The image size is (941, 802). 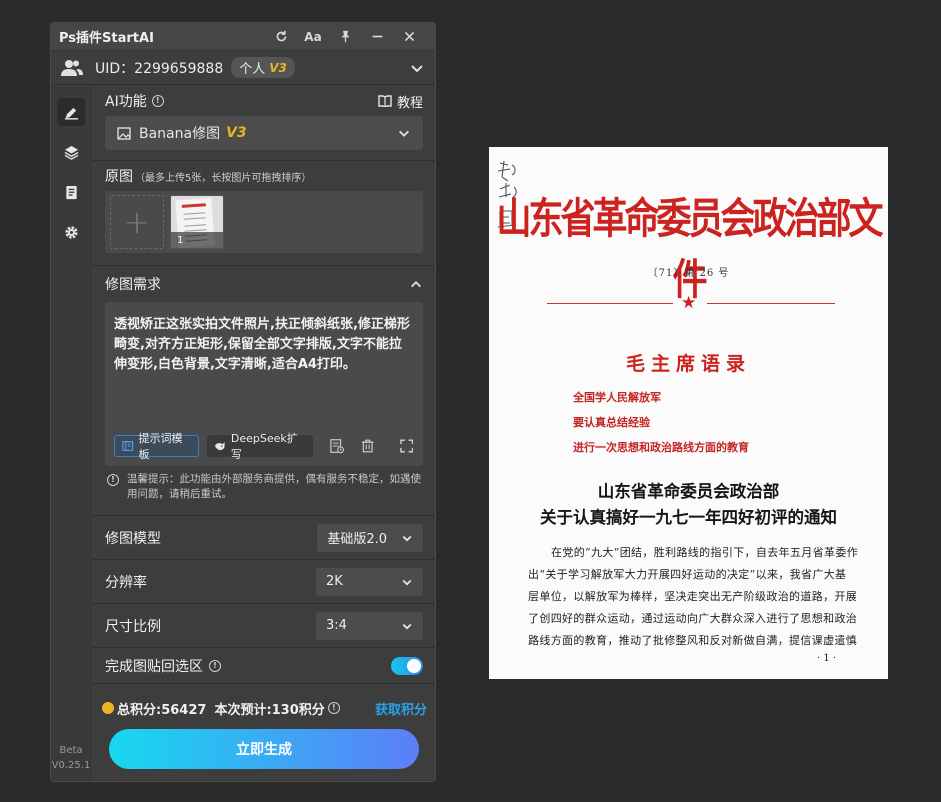 What do you see at coordinates (385, 101) in the screenshot?
I see `book-icon` at bounding box center [385, 101].